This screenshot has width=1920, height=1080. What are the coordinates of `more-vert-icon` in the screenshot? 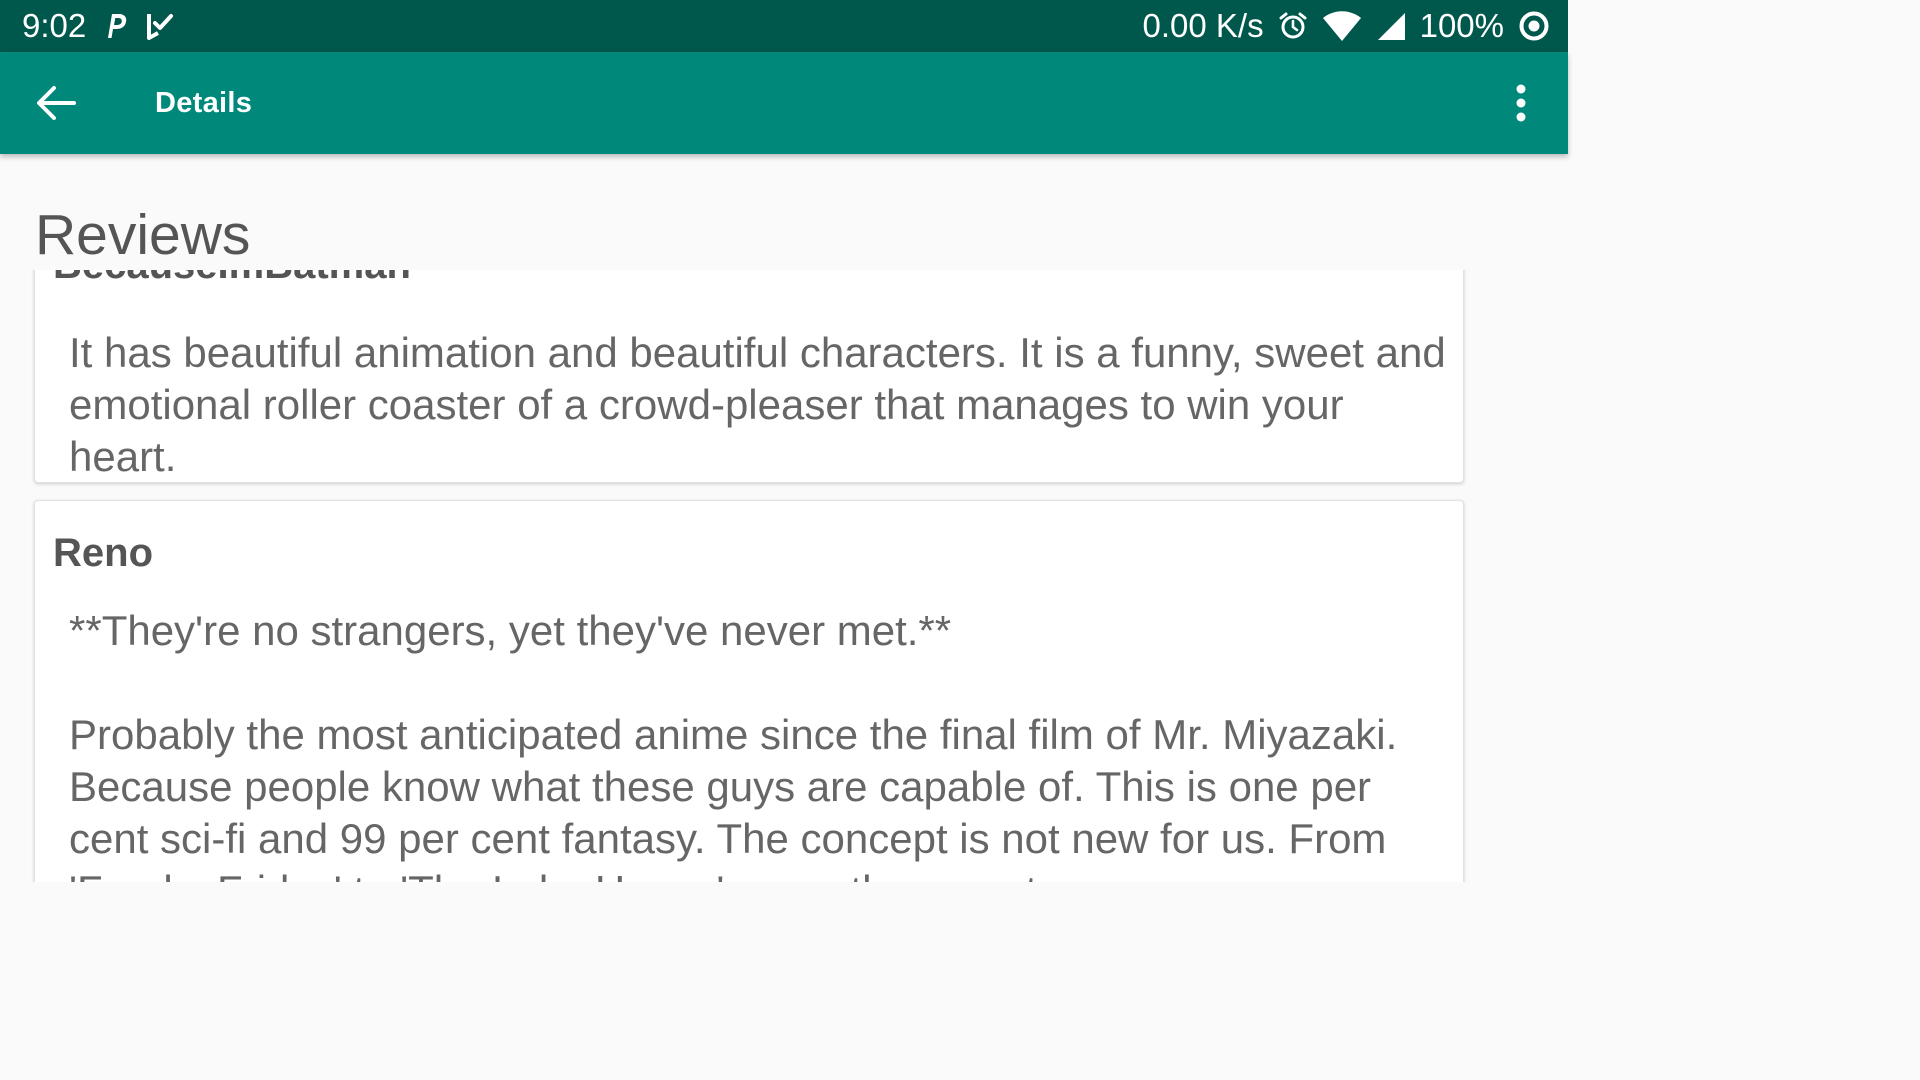 It's located at (1521, 103).